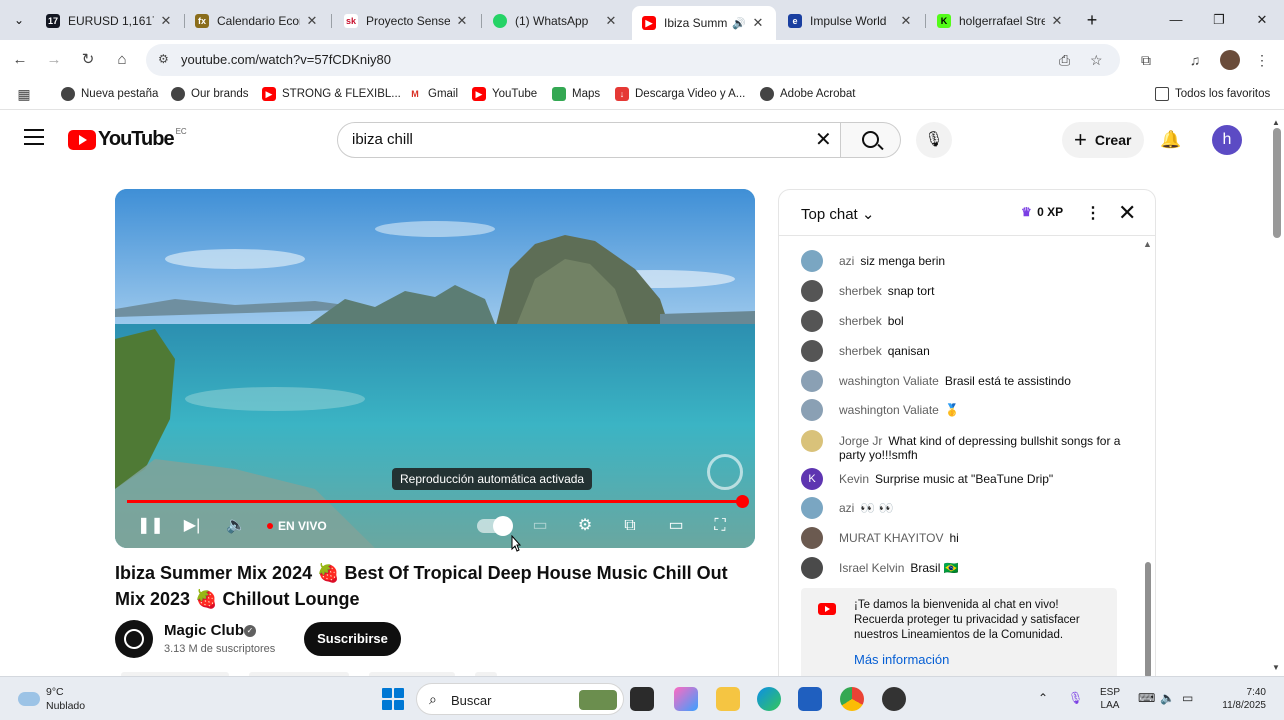 The image size is (1284, 720). What do you see at coordinates (837, 214) in the screenshot?
I see `top-chat-dropdown: Top chat ⌄` at bounding box center [837, 214].